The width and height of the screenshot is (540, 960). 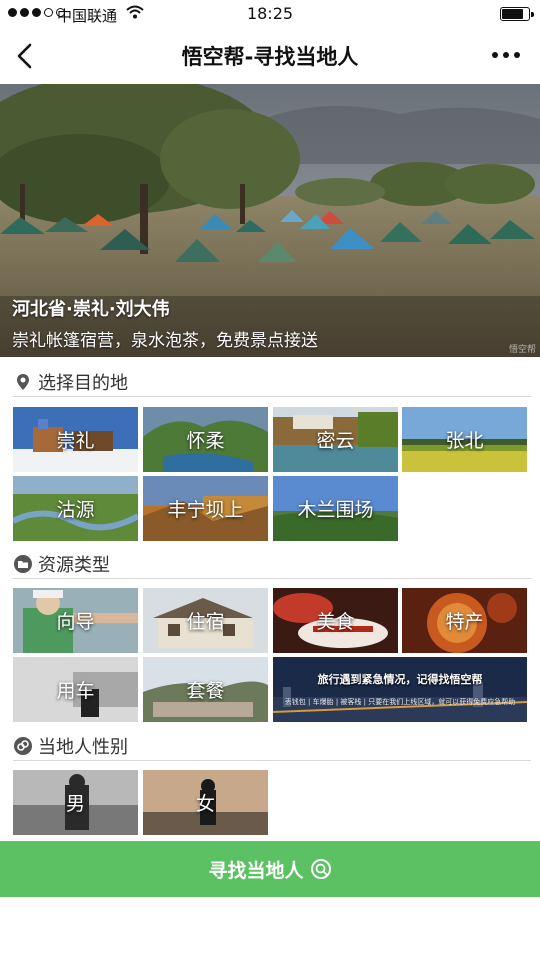 I want to click on destination-tile-fengning: 丰宁坝上, so click(x=205, y=508).